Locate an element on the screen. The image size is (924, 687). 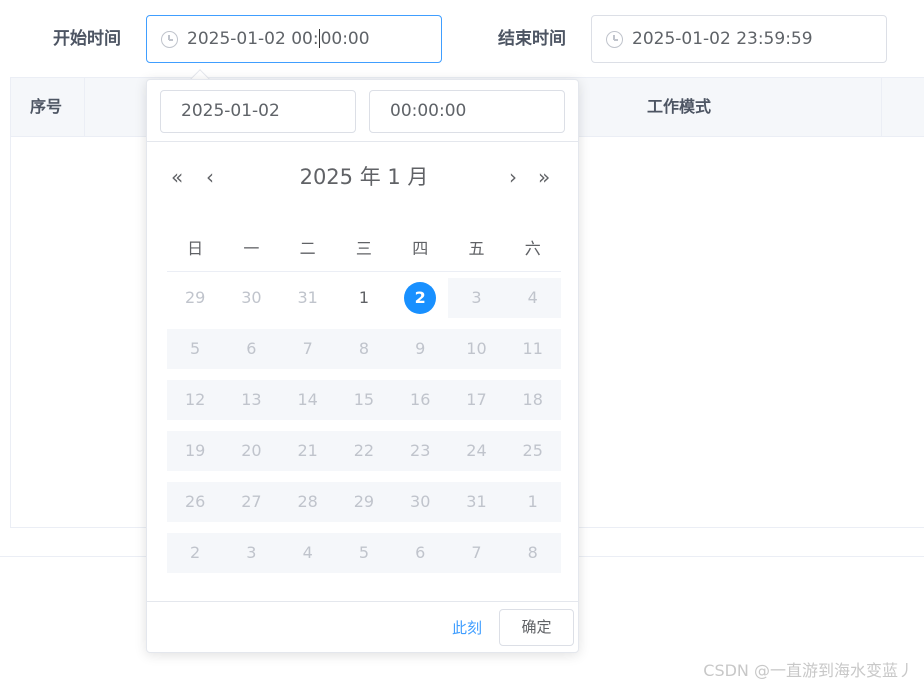
end-time-input: 2025-01-02 23:59:59 is located at coordinates (739, 39).